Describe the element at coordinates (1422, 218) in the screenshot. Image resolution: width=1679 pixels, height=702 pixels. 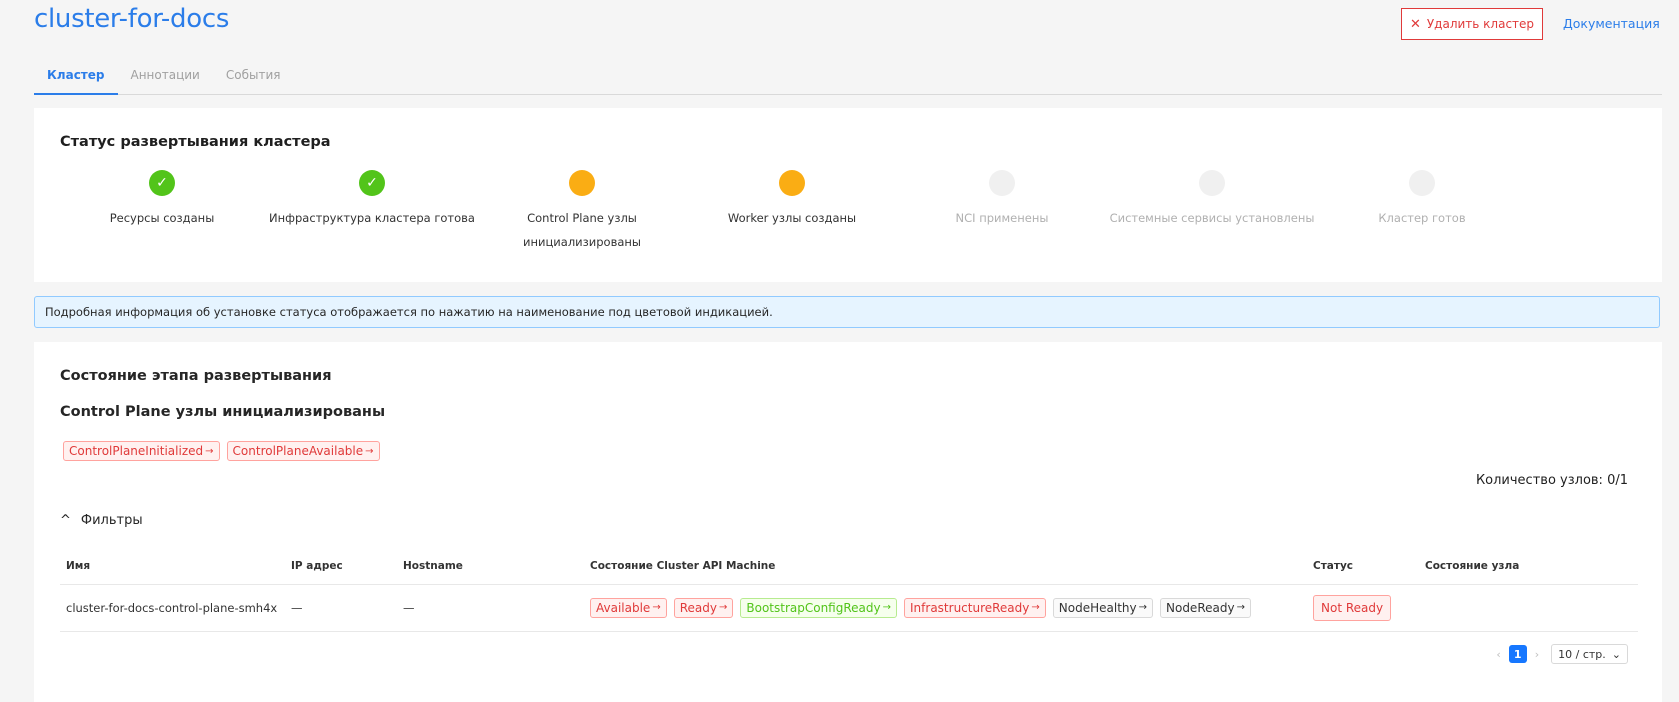
I see `step-label: Кластер готов` at that location.